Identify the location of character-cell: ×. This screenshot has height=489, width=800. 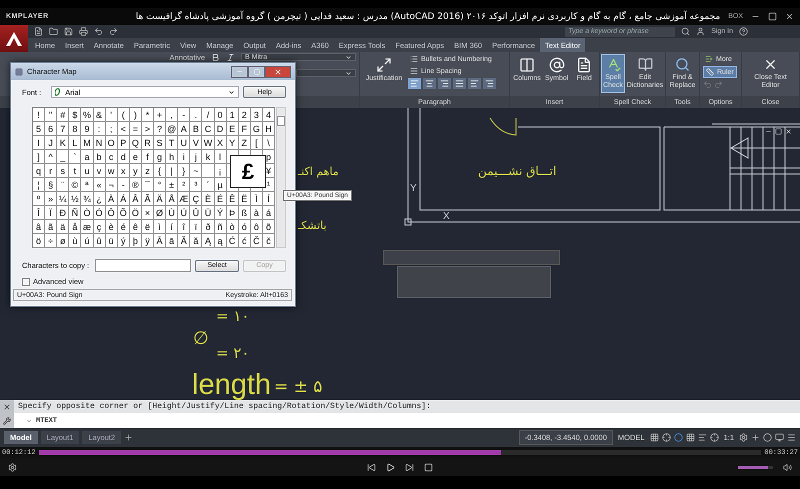
(148, 213).